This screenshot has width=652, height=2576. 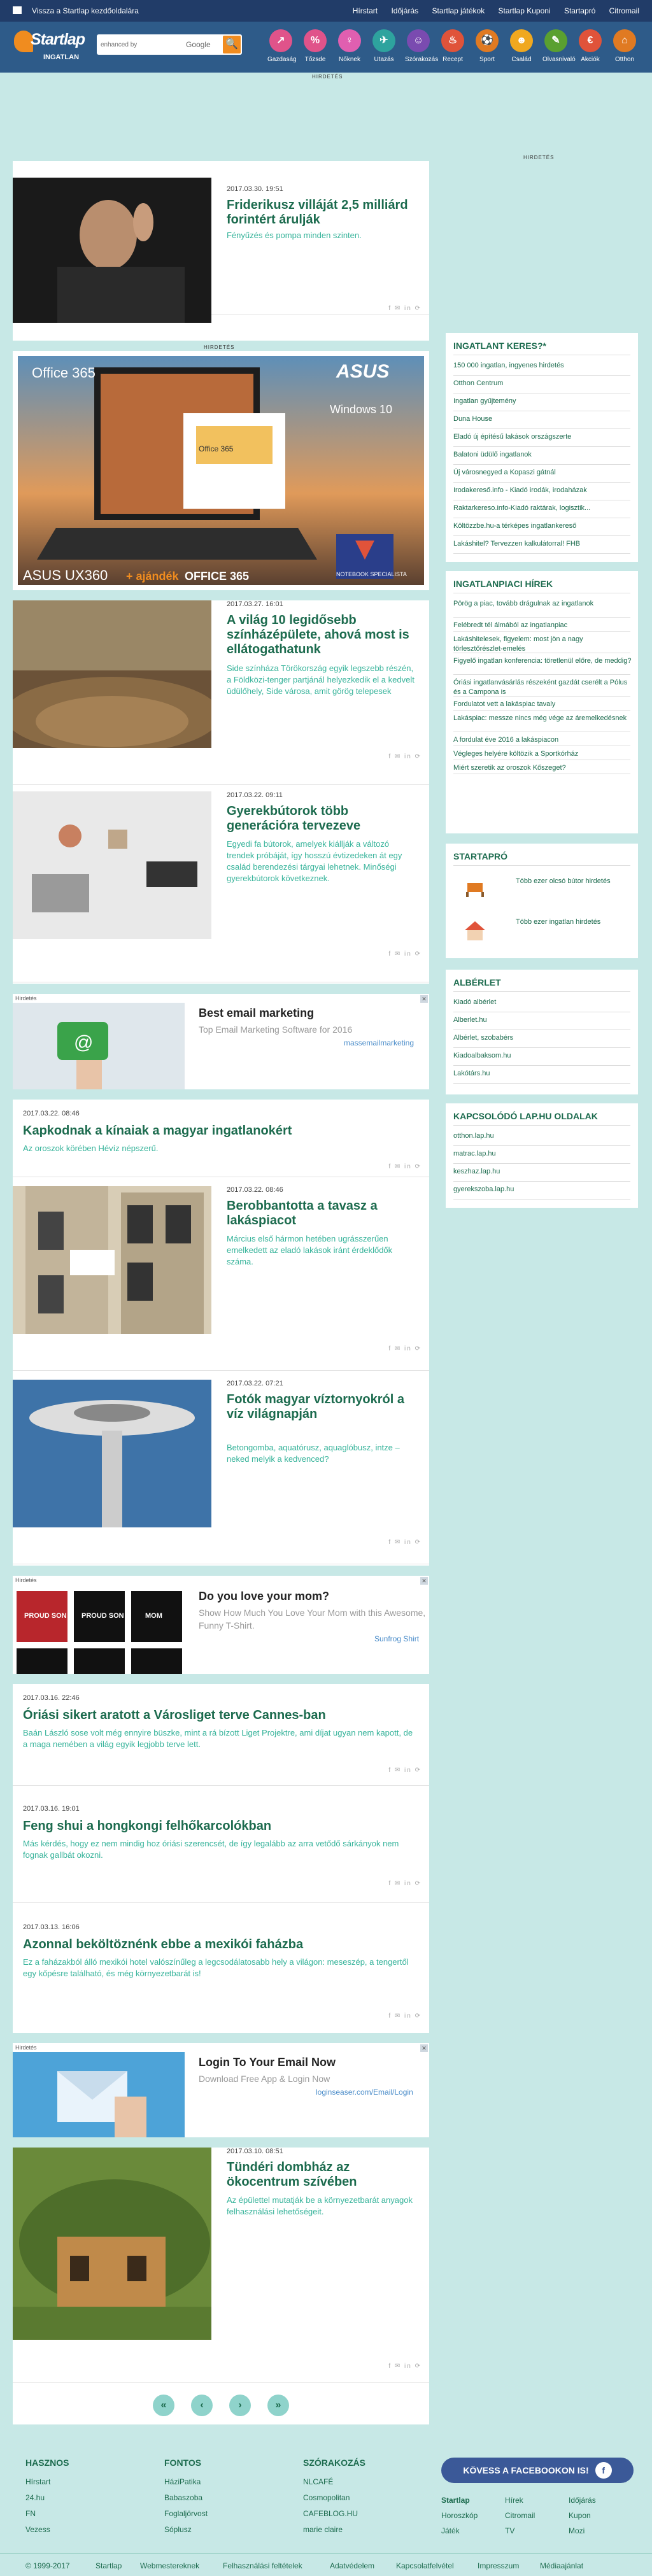 I want to click on footer-link: HáziPatika, so click(x=186, y=2482).